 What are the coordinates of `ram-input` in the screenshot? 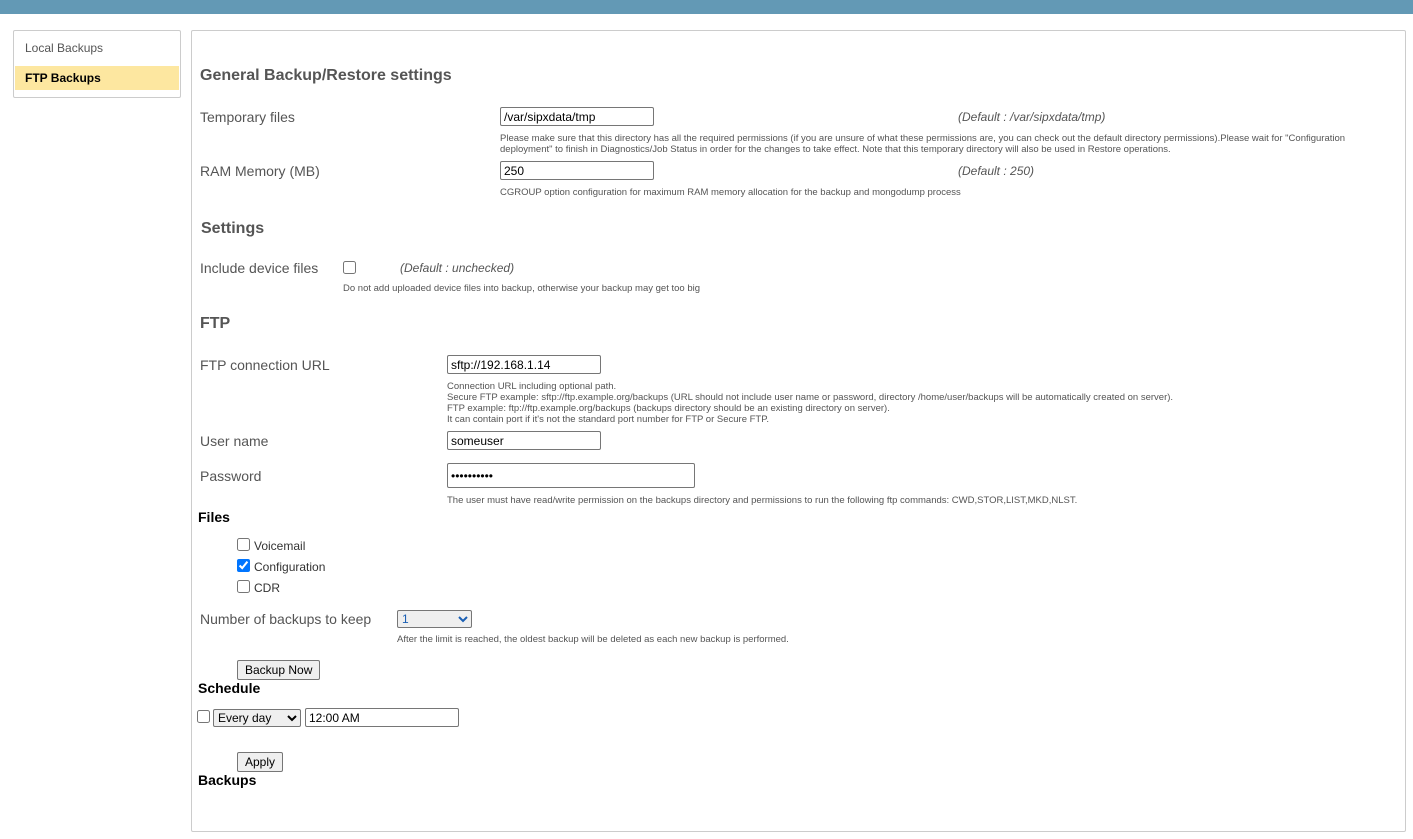 It's located at (577, 170).